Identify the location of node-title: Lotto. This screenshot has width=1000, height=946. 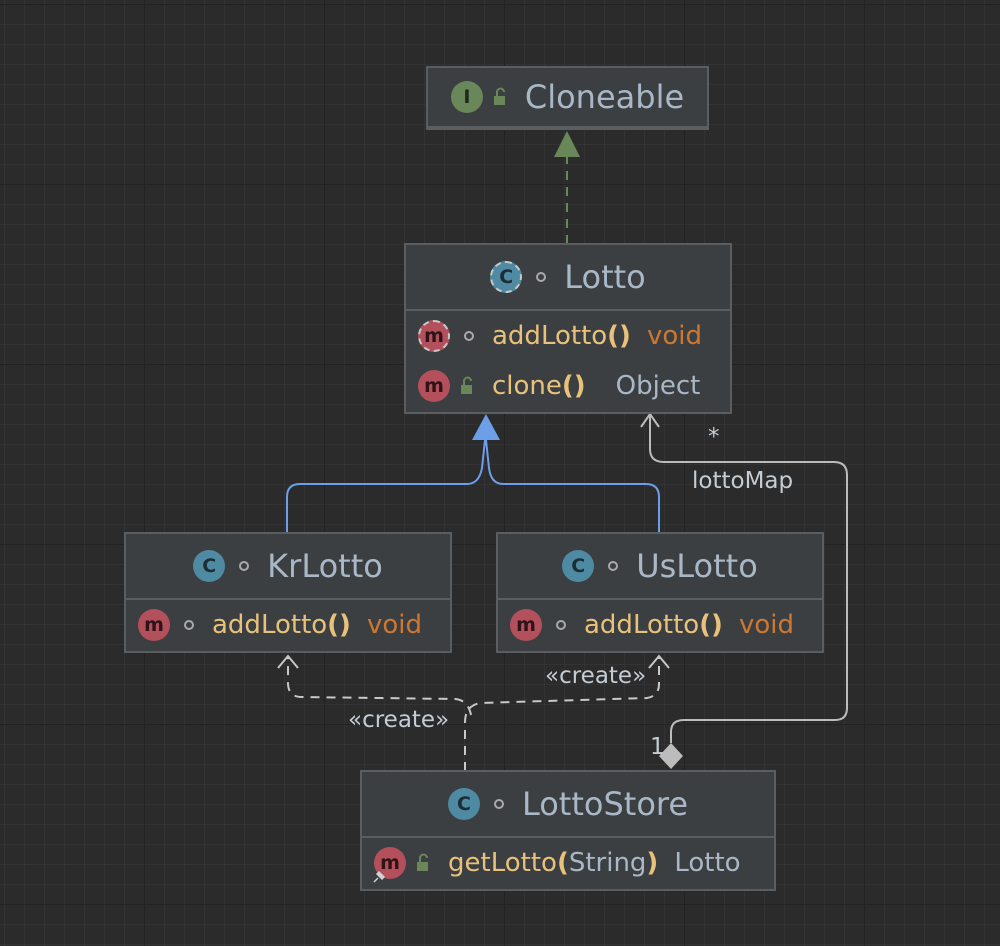
(605, 277).